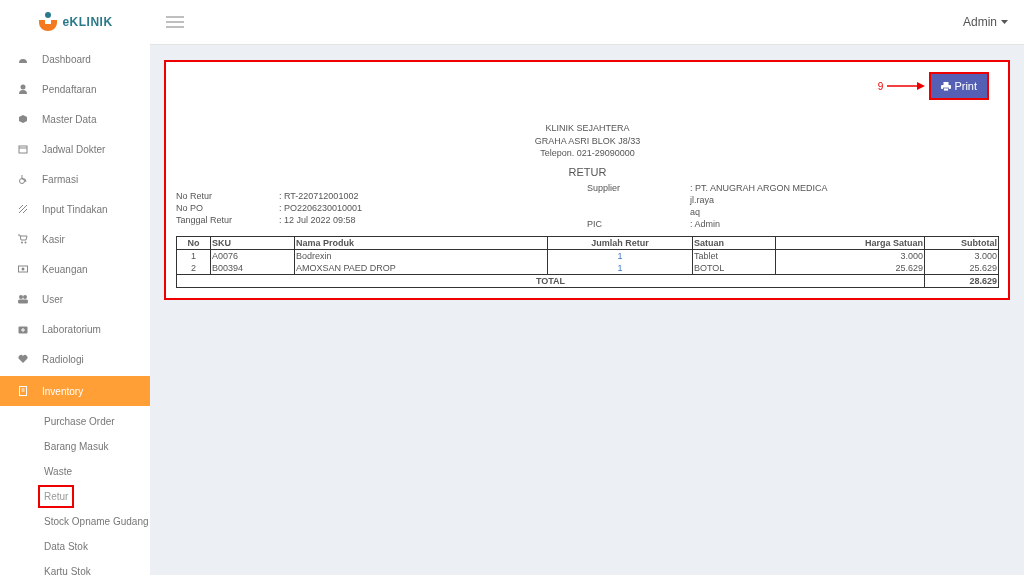 Image resolution: width=1024 pixels, height=575 pixels. What do you see at coordinates (75, 119) in the screenshot?
I see `sidebar-item: Master Data` at bounding box center [75, 119].